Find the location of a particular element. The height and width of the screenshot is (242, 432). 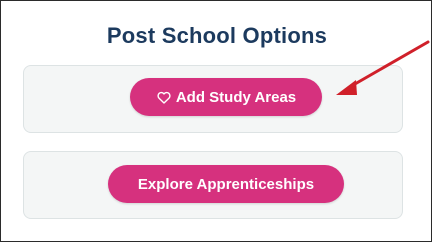

section-title: Post School Options is located at coordinates (217, 35).